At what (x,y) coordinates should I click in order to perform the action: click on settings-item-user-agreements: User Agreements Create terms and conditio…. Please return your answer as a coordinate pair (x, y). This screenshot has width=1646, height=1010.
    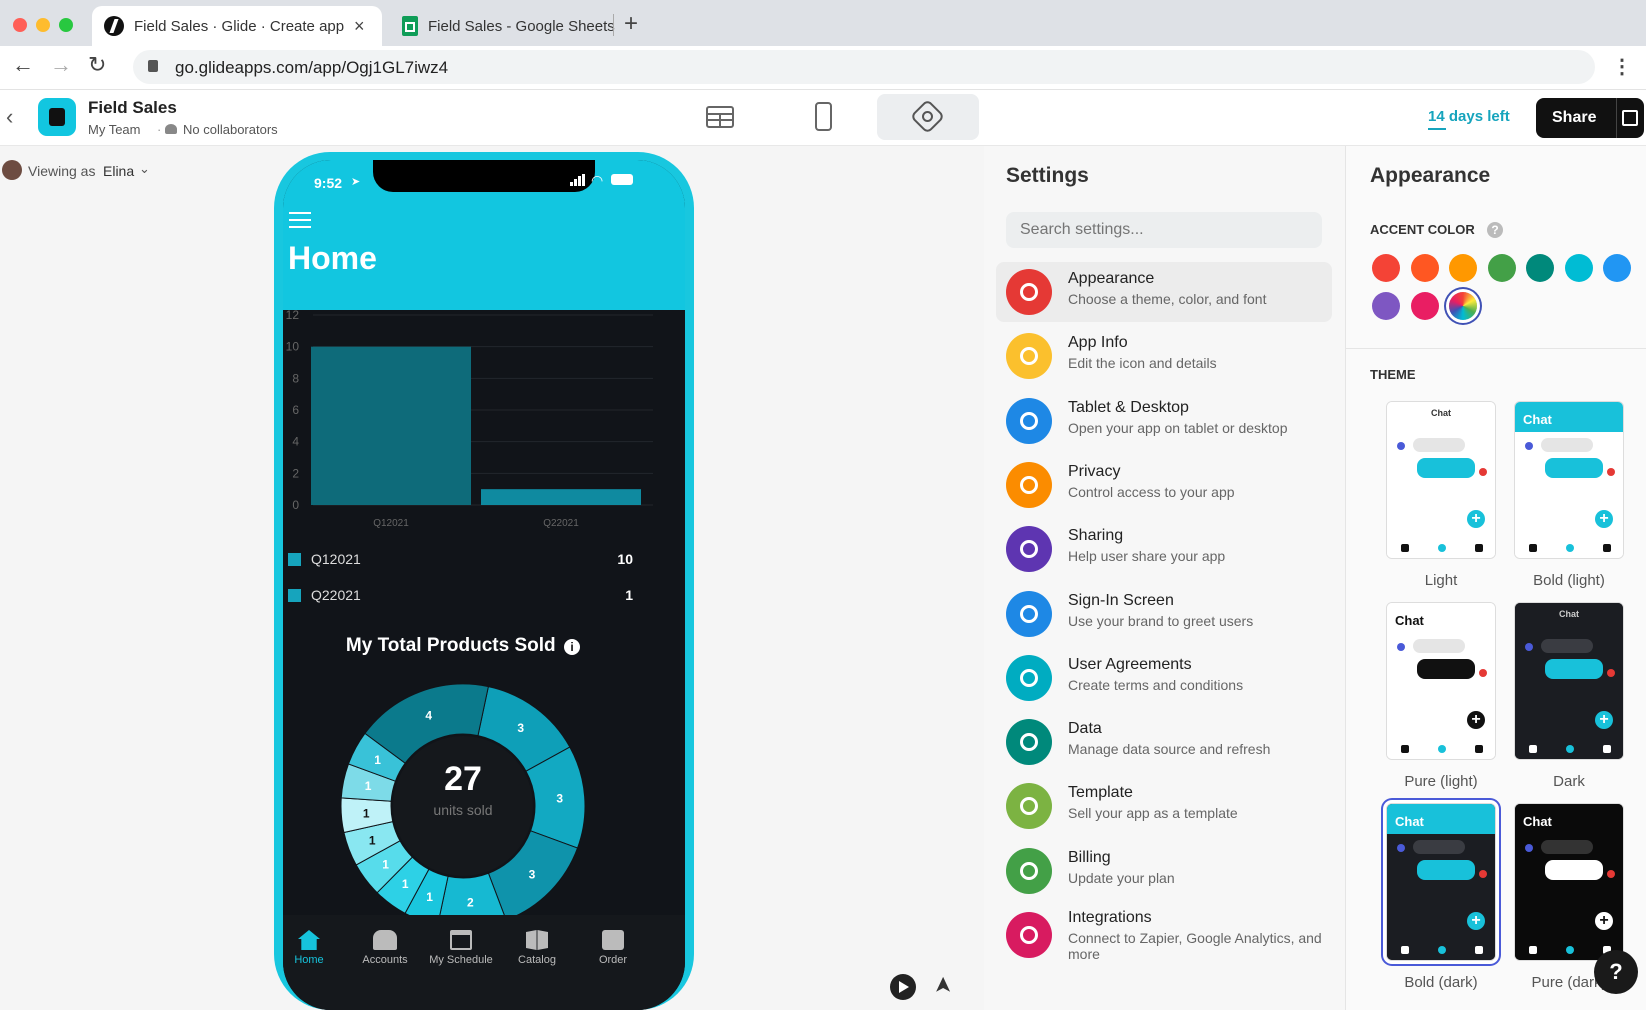
    Looking at the image, I should click on (1164, 678).